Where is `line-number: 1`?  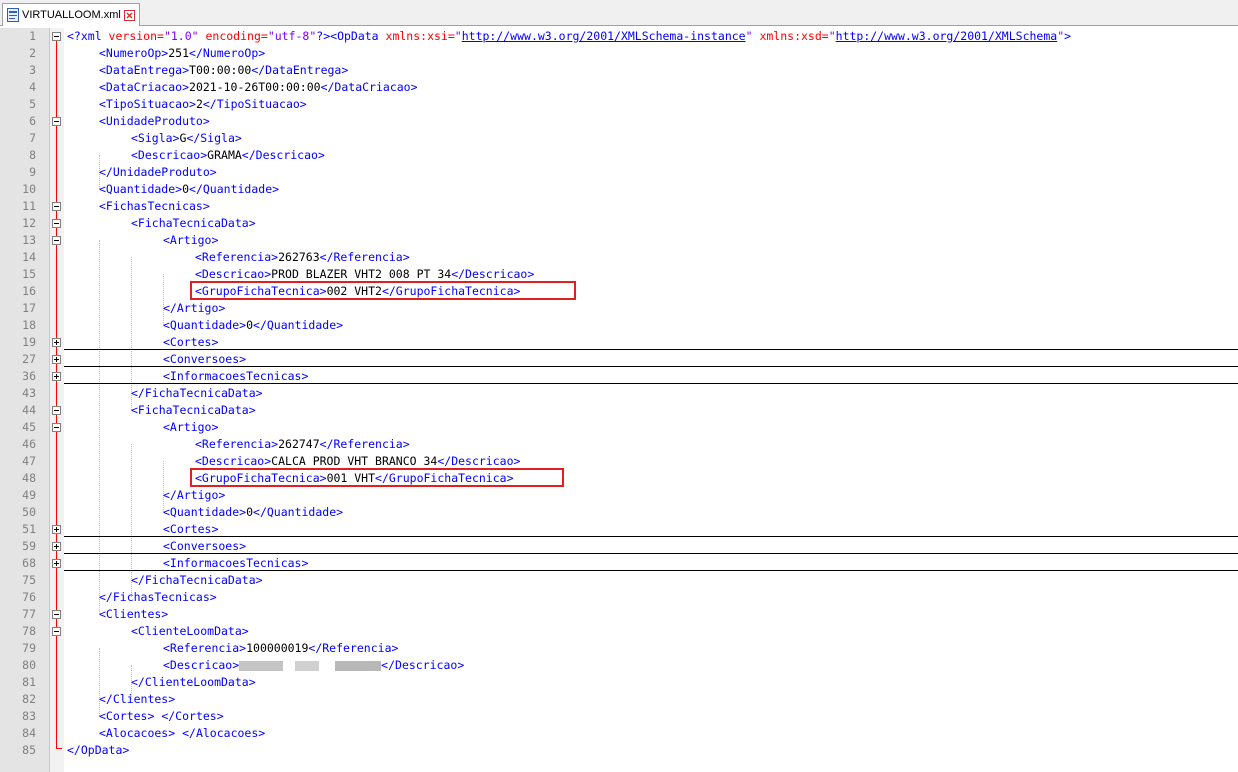
line-number: 1 is located at coordinates (32, 36).